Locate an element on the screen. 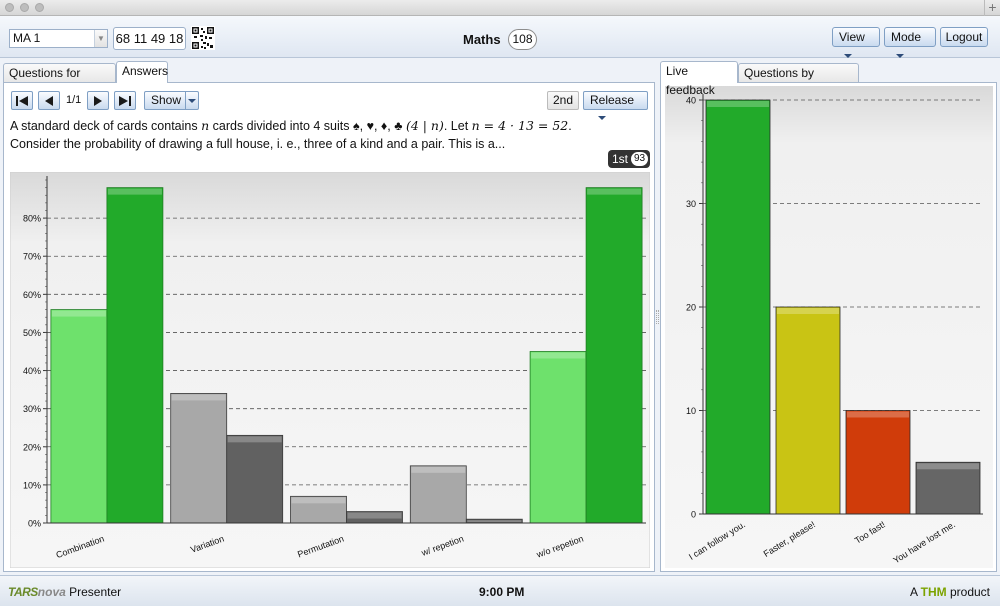 The height and width of the screenshot is (606, 1000). y-tick-label: 10 is located at coordinates (691, 411).